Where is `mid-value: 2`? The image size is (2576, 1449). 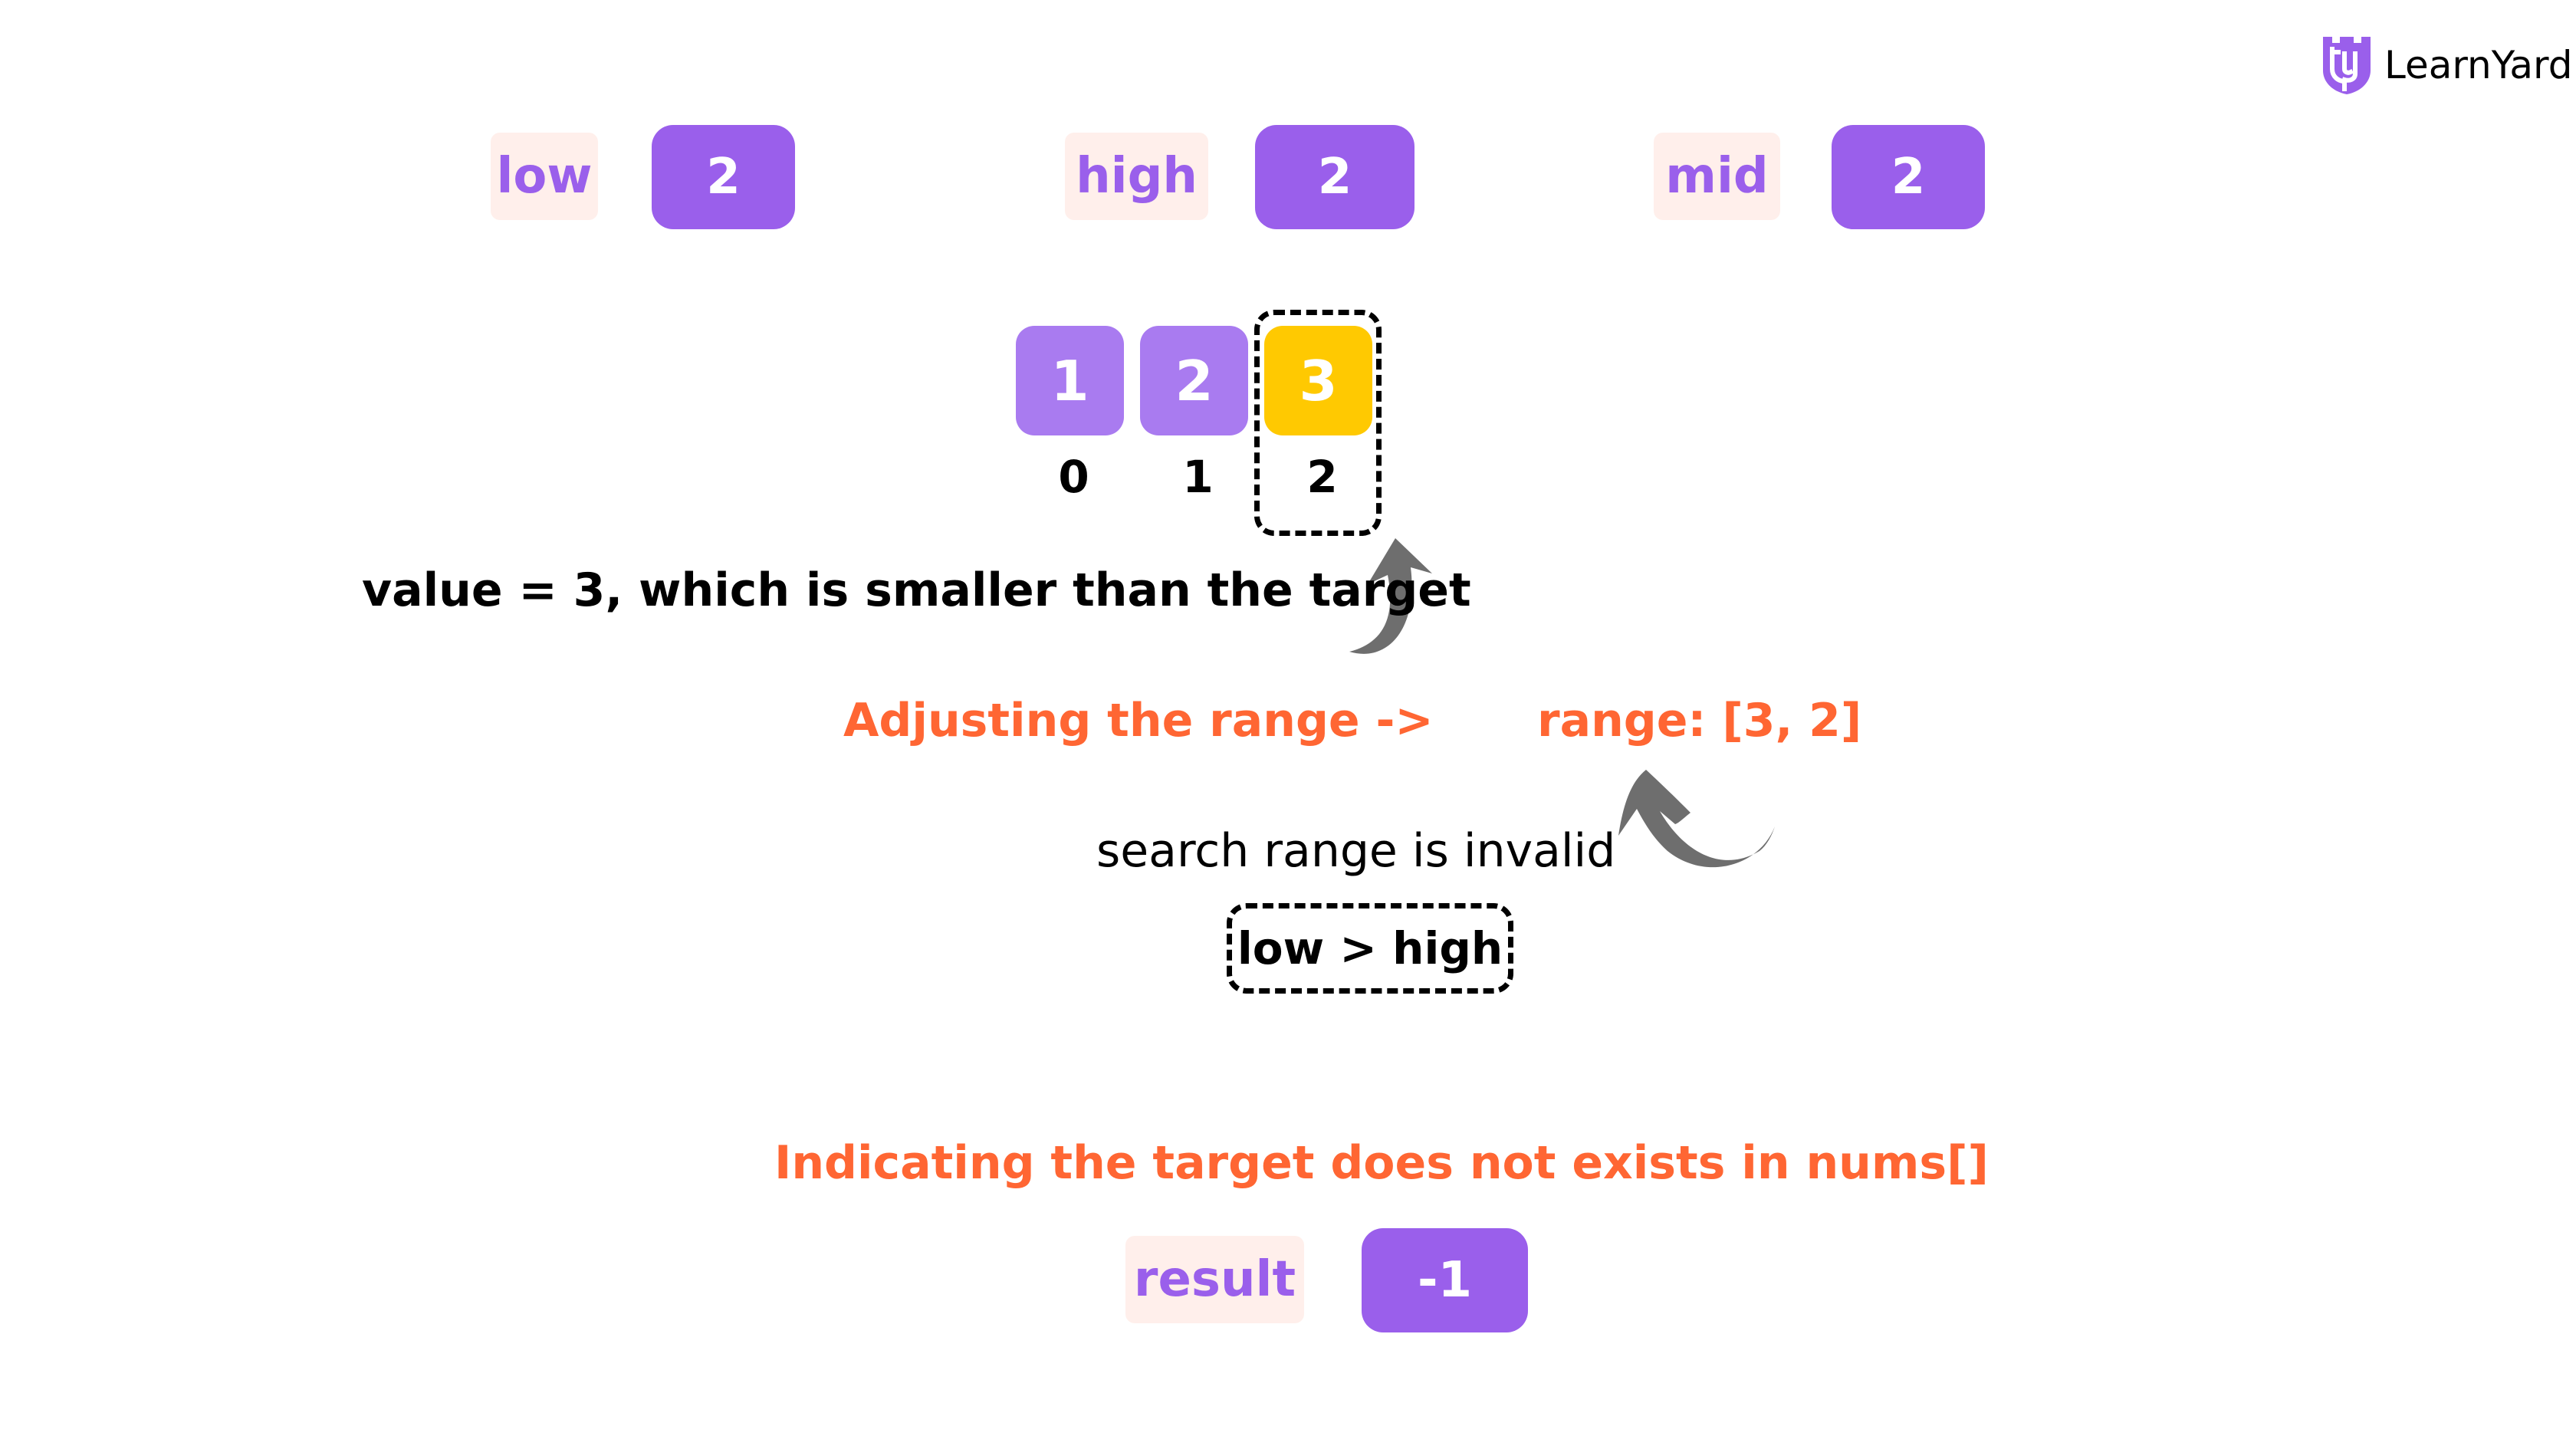 mid-value: 2 is located at coordinates (1909, 177).